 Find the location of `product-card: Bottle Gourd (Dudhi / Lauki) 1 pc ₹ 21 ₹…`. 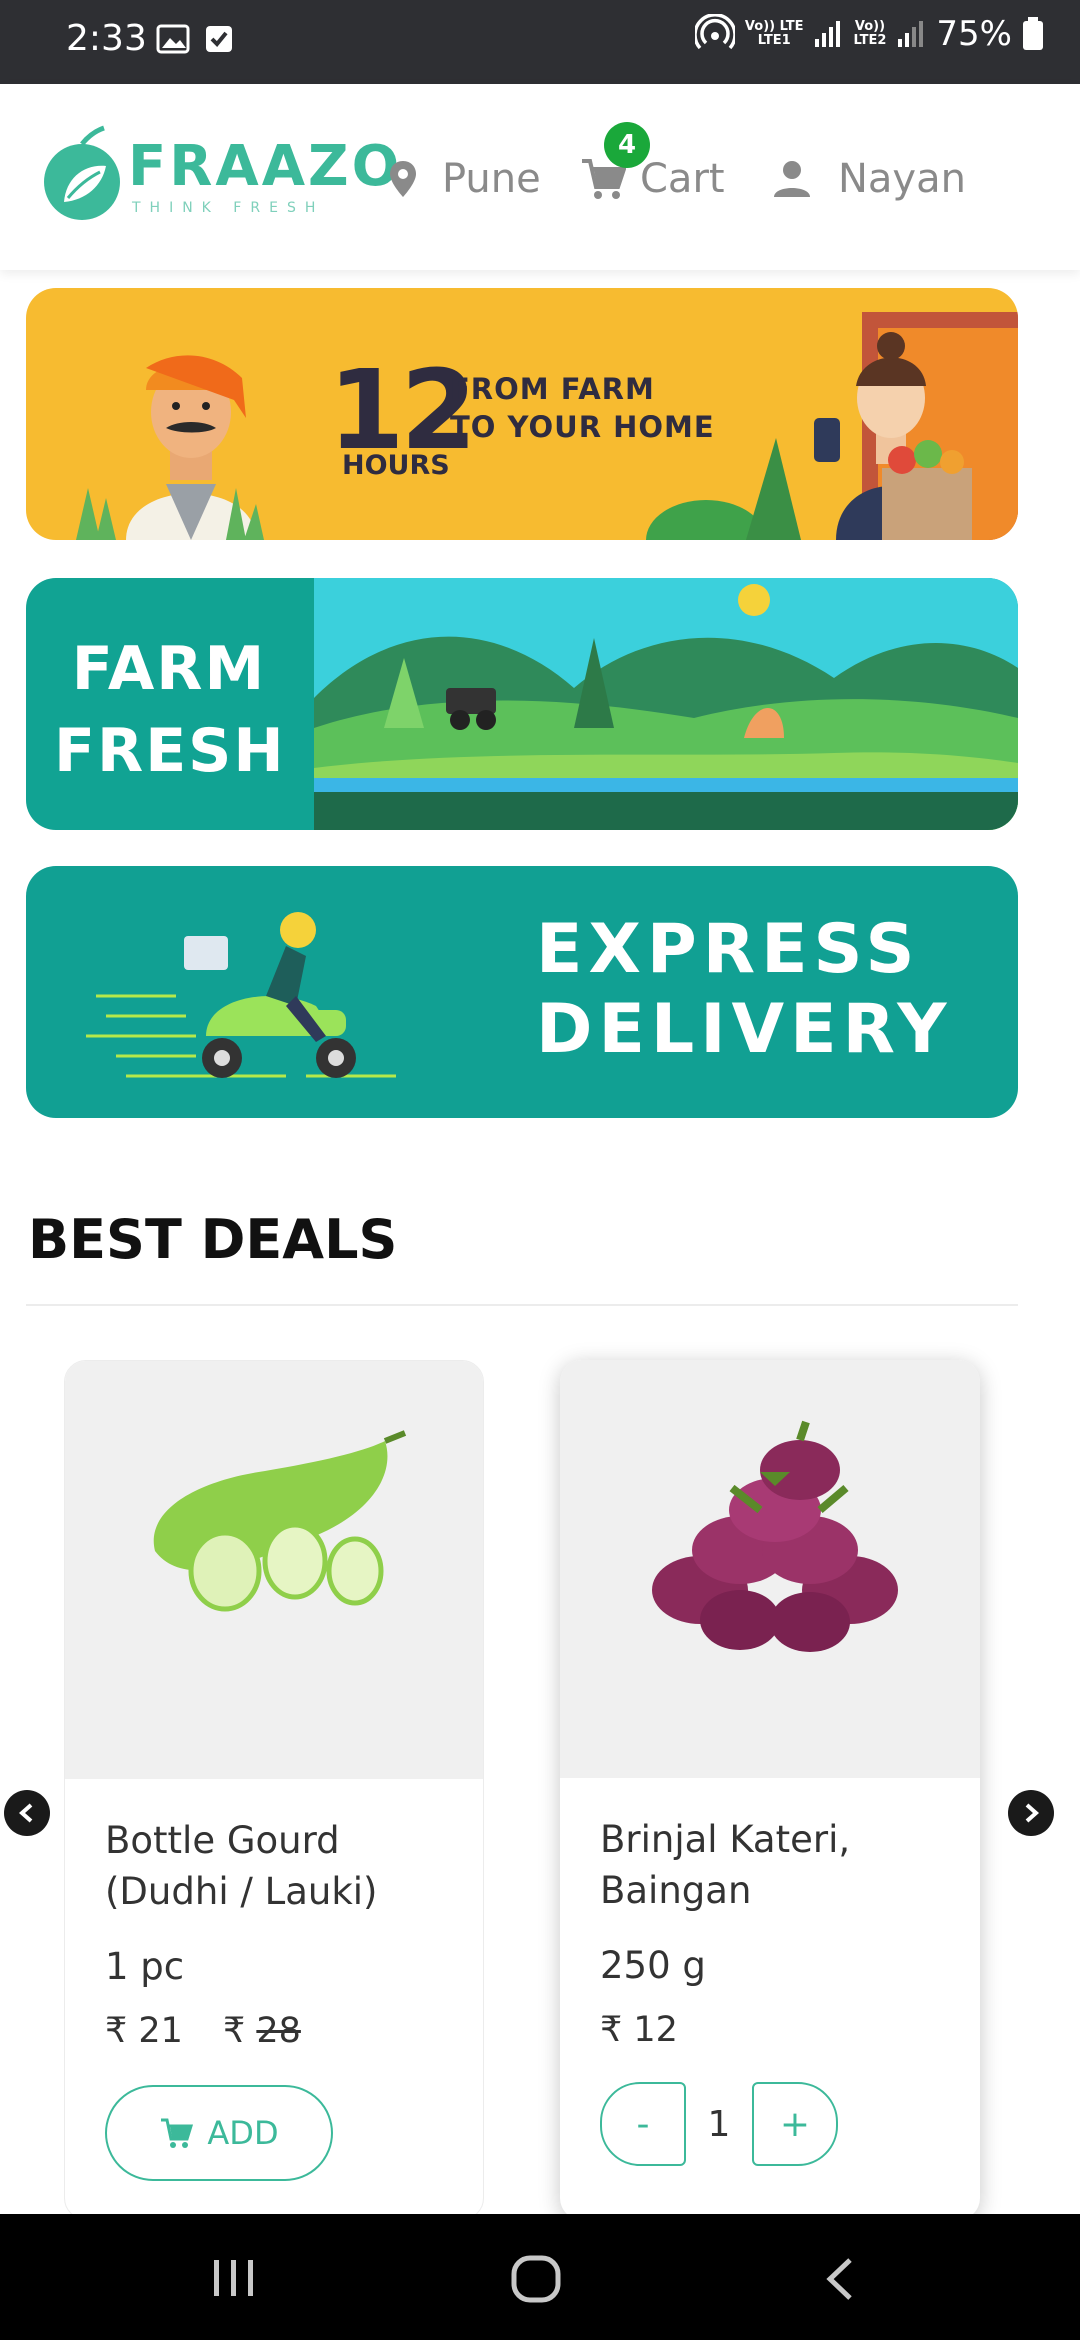

product-card: Bottle Gourd (Dudhi / Lauki) 1 pc ₹ 21 ₹… is located at coordinates (274, 1790).